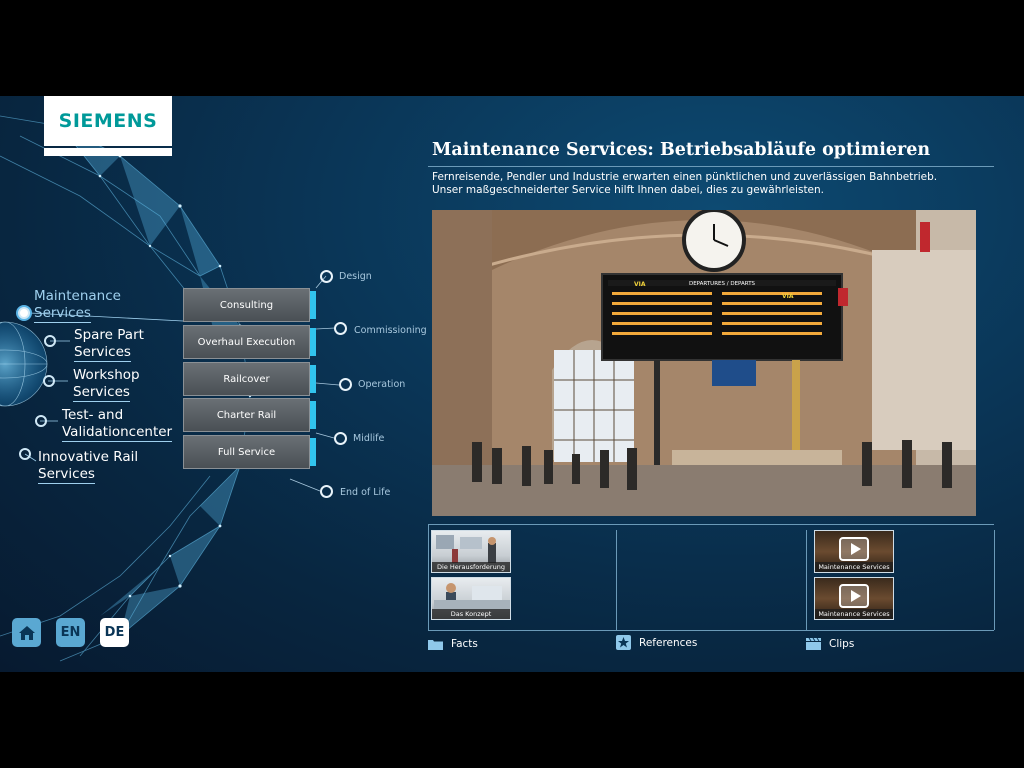 This screenshot has width=1024, height=768. Describe the element at coordinates (471, 598) in the screenshot. I see `facts-thumb-concept: Das Konzept` at that location.